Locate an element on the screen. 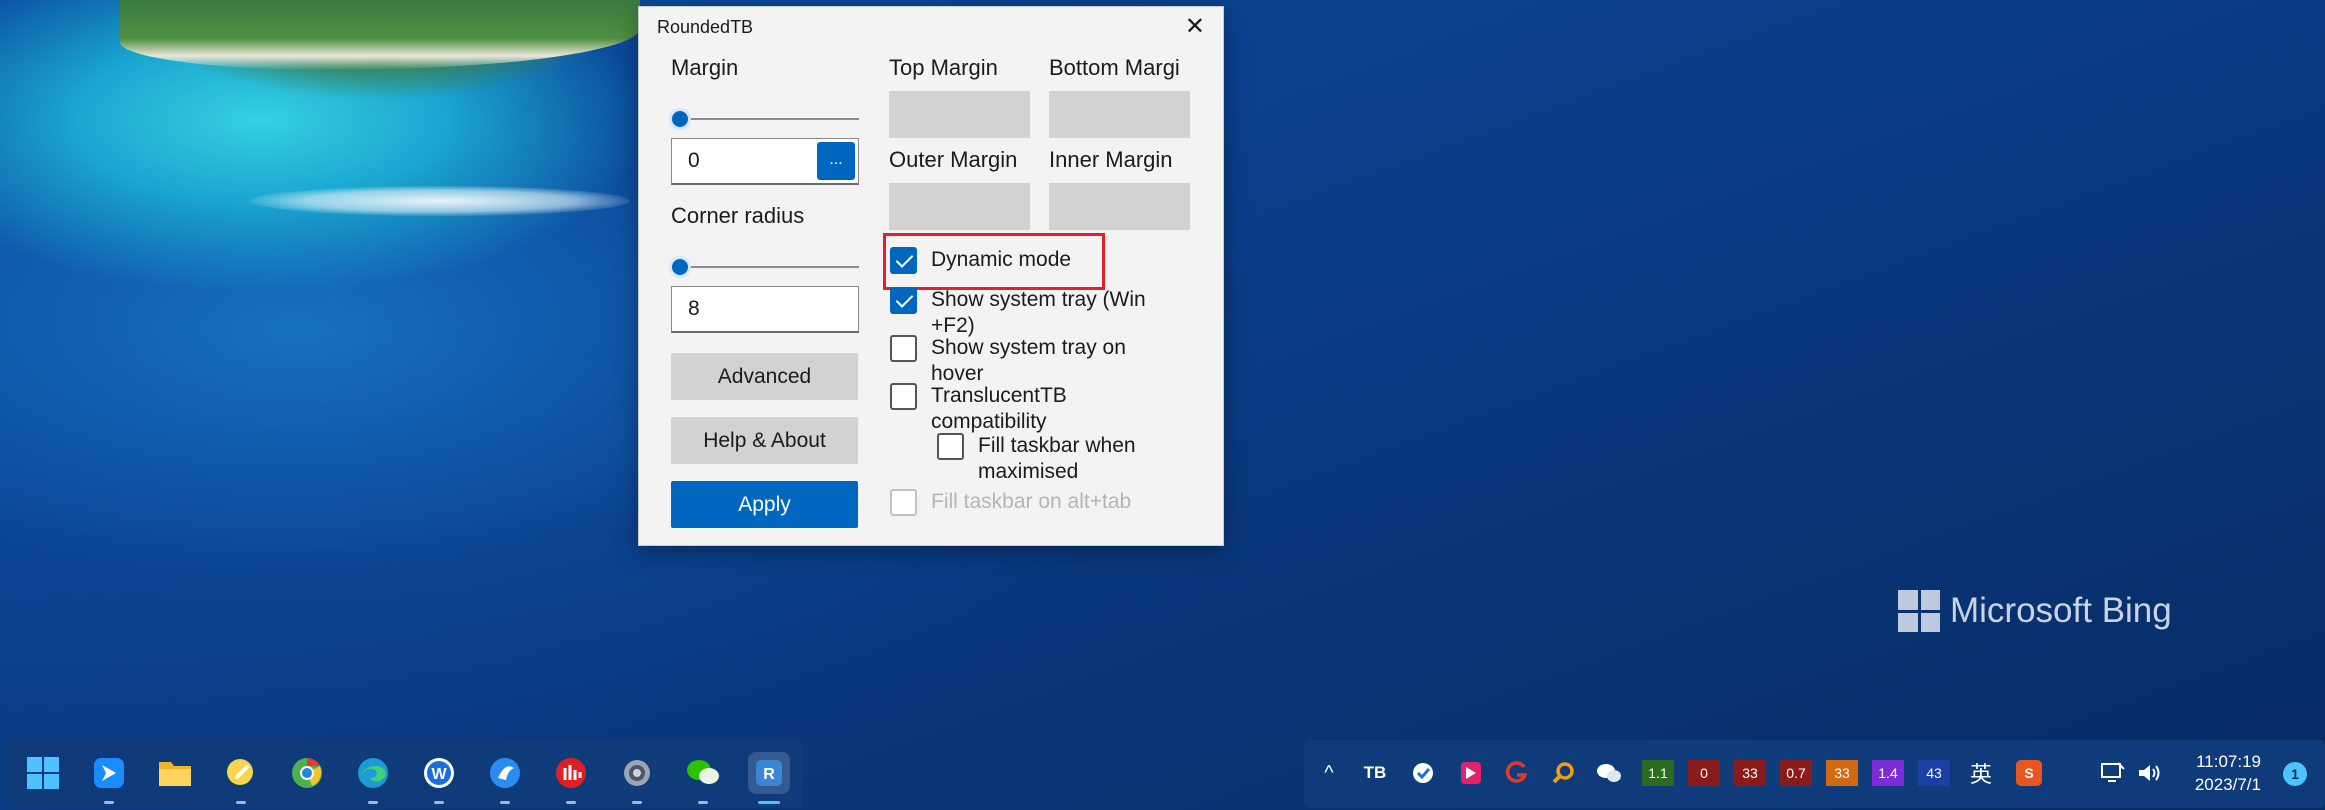 The width and height of the screenshot is (2325, 810). corner-radius-slider is located at coordinates (764, 267).